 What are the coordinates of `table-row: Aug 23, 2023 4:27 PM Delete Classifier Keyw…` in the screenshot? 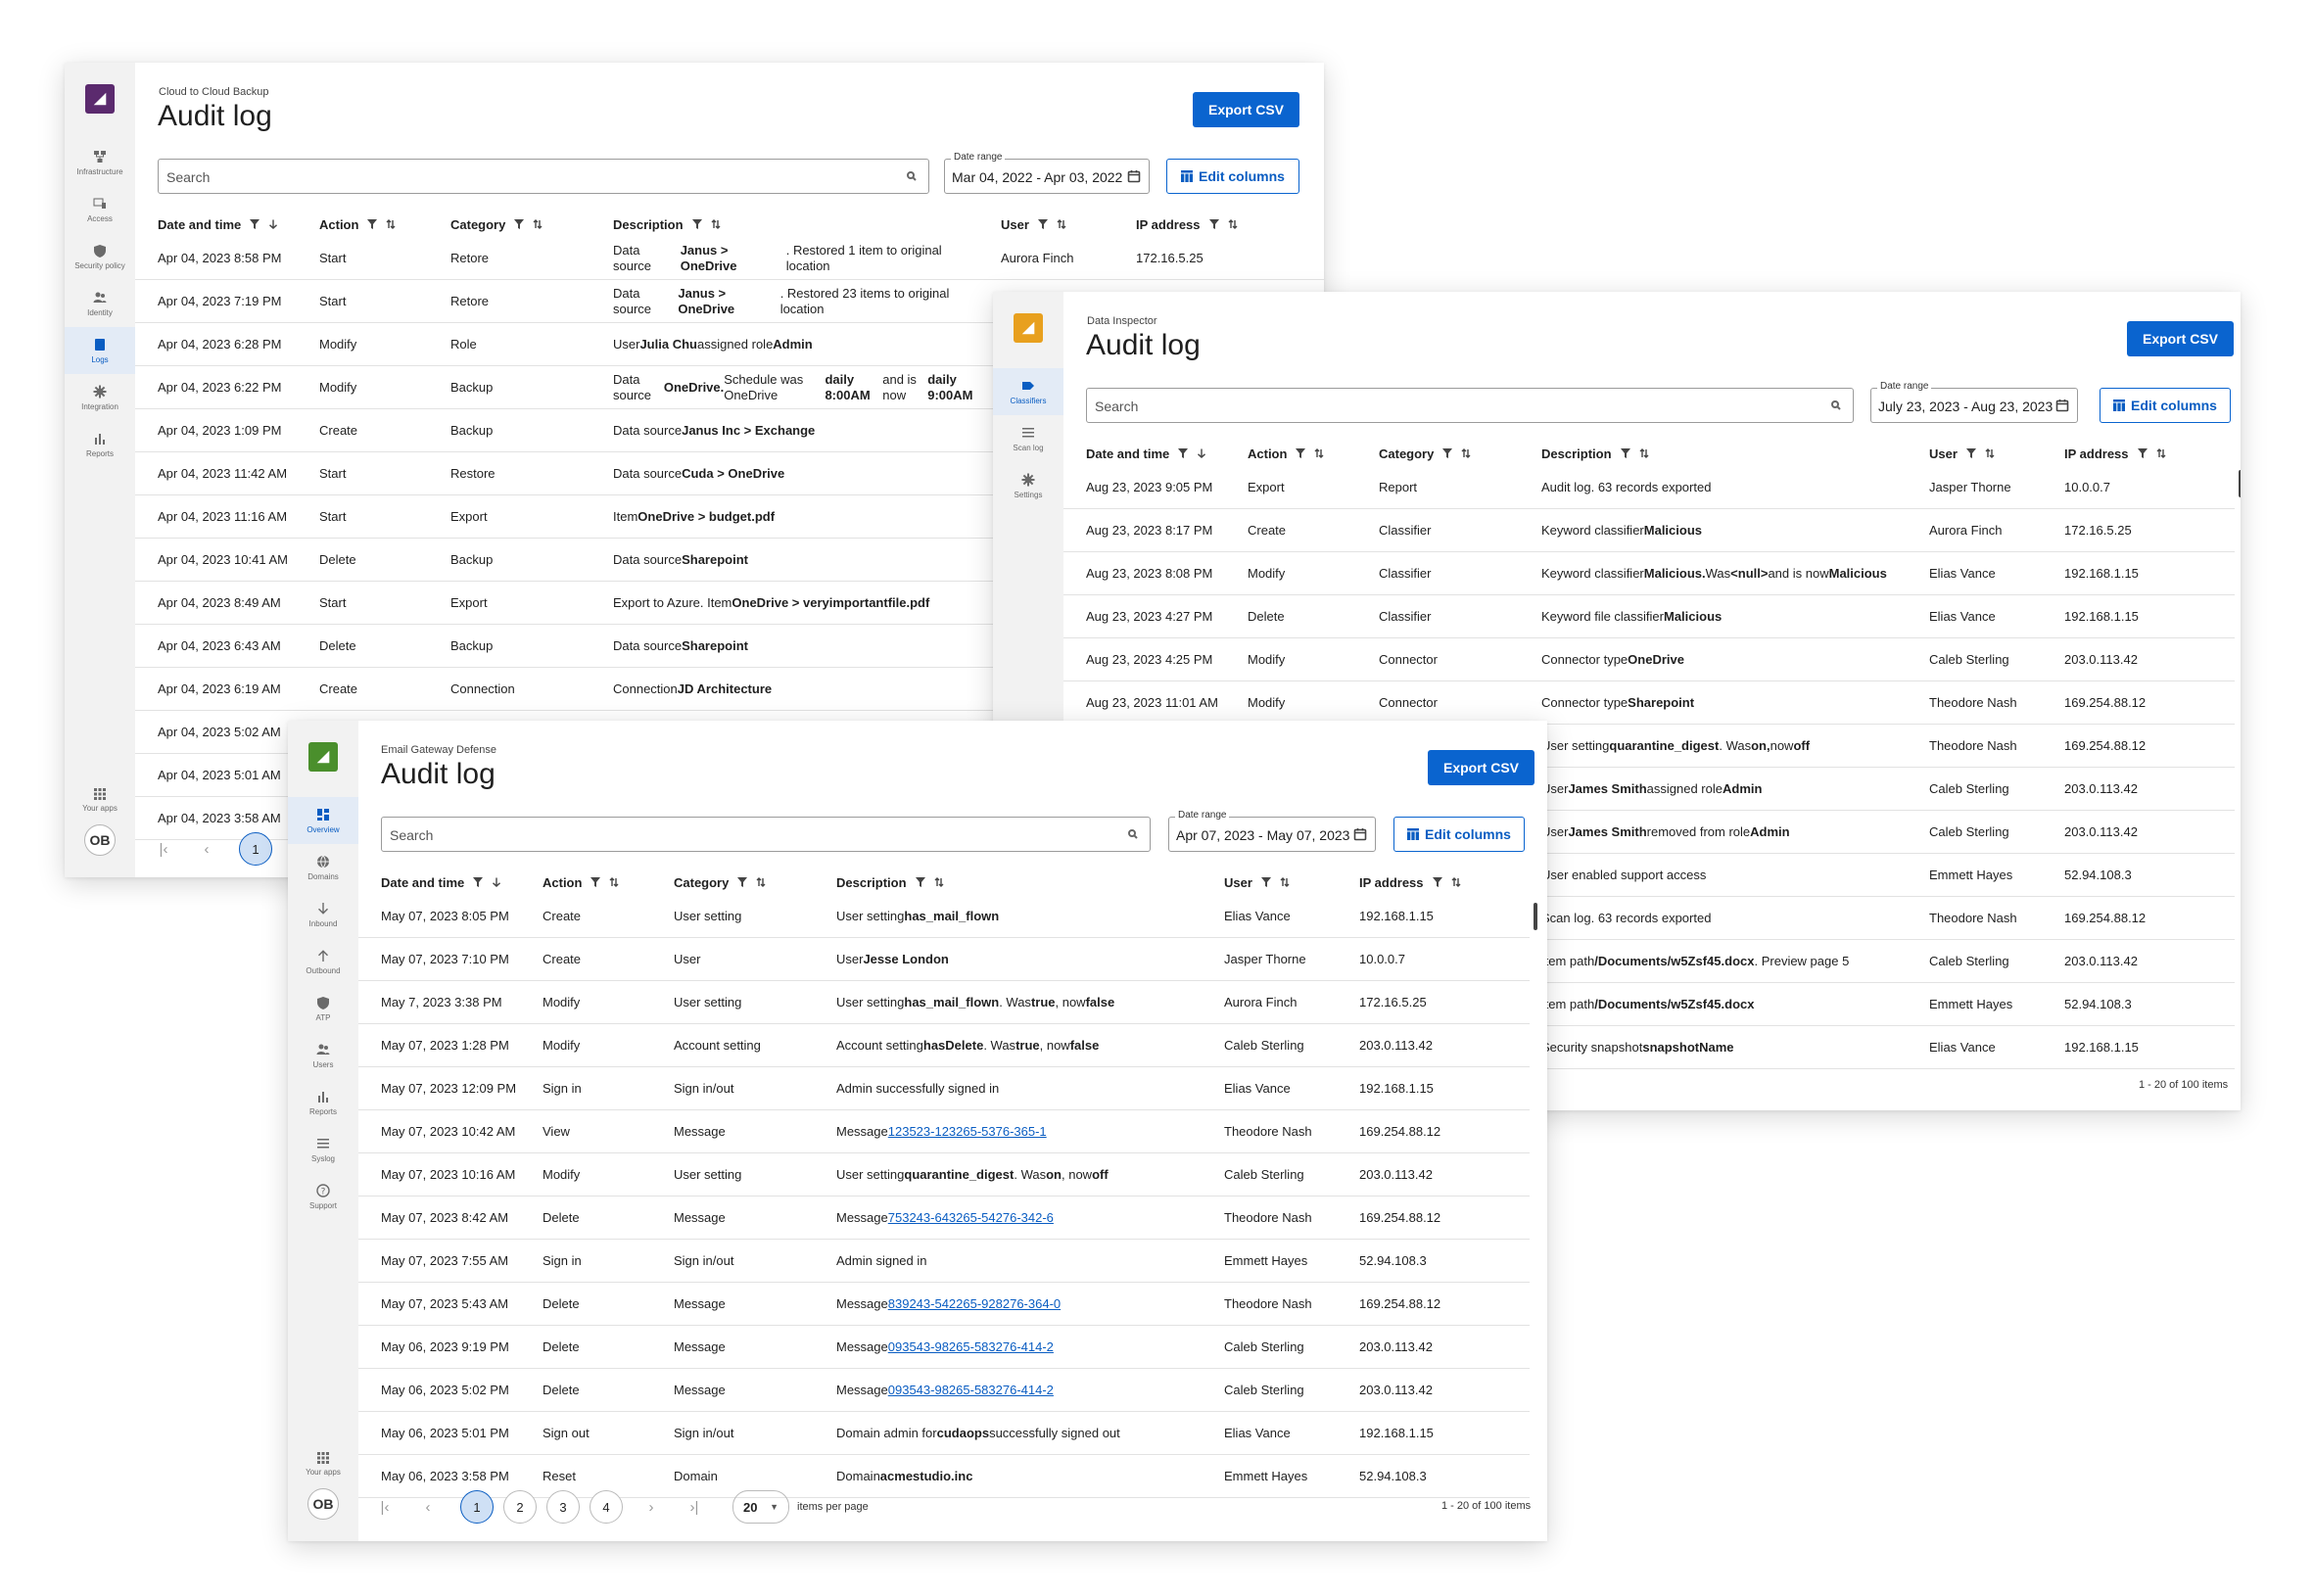 It's located at (1649, 616).